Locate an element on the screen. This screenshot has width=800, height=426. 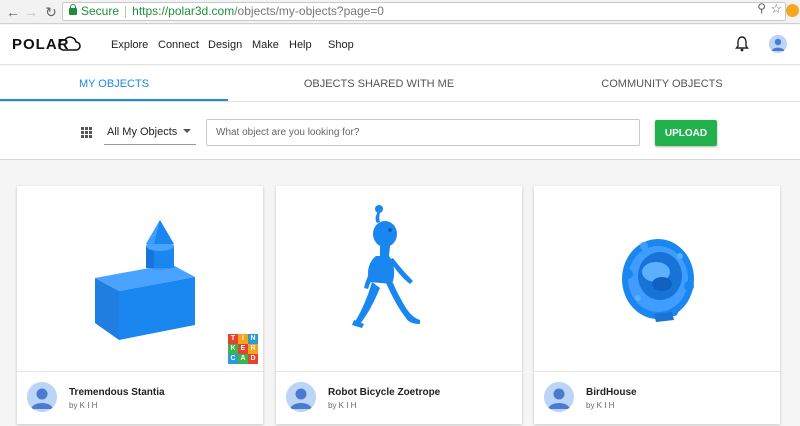
card-footer: BirdHouse by K I H is located at coordinates (657, 397).